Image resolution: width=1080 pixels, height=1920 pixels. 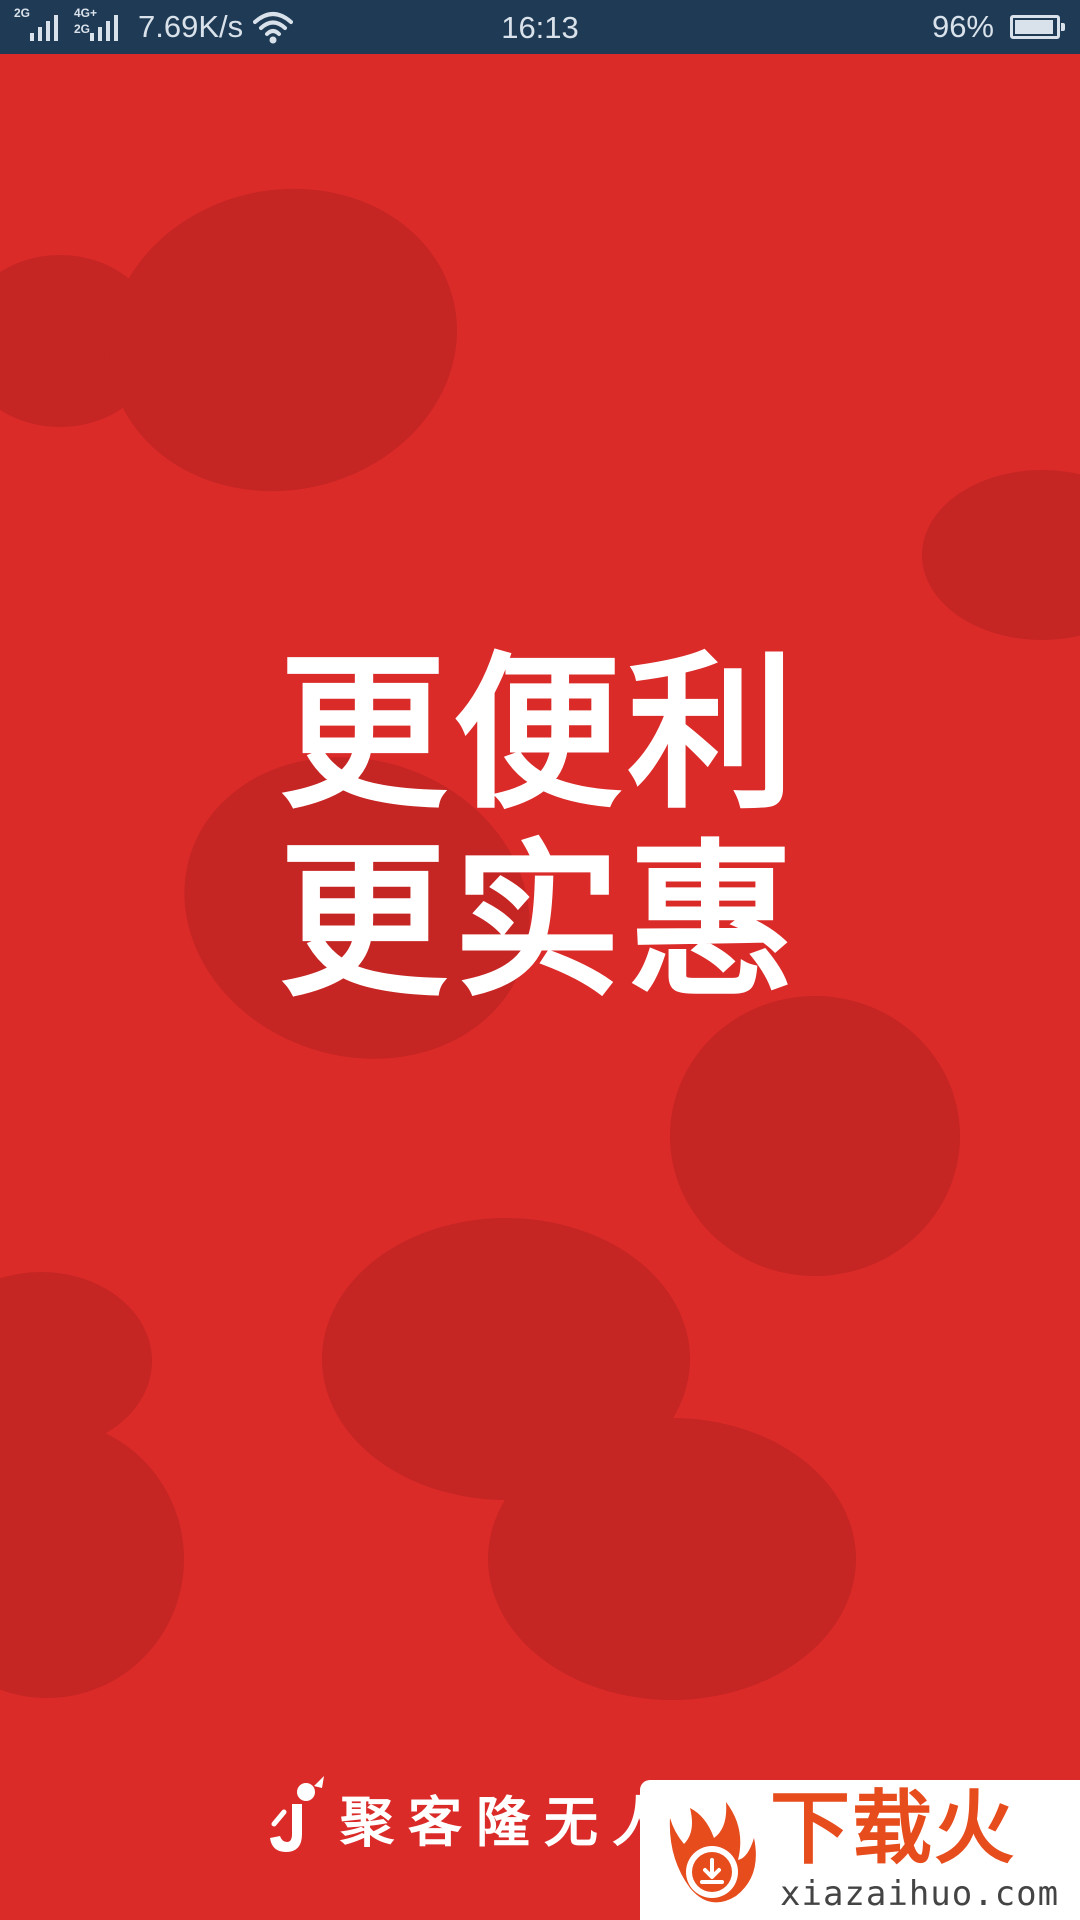 I want to click on slogan-line-2: 更实惠, so click(x=540, y=922).